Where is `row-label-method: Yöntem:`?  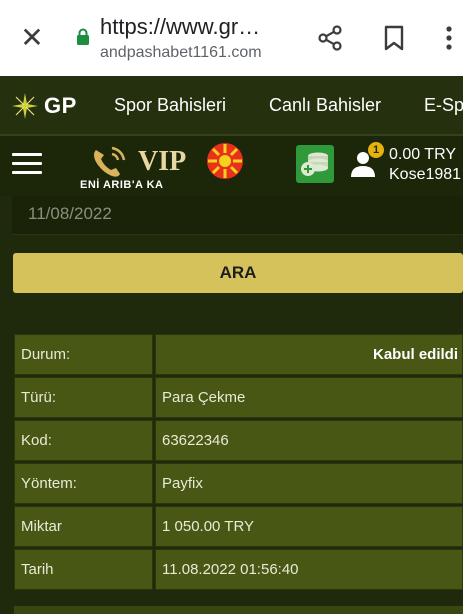 row-label-method: Yöntem: is located at coordinates (83, 483).